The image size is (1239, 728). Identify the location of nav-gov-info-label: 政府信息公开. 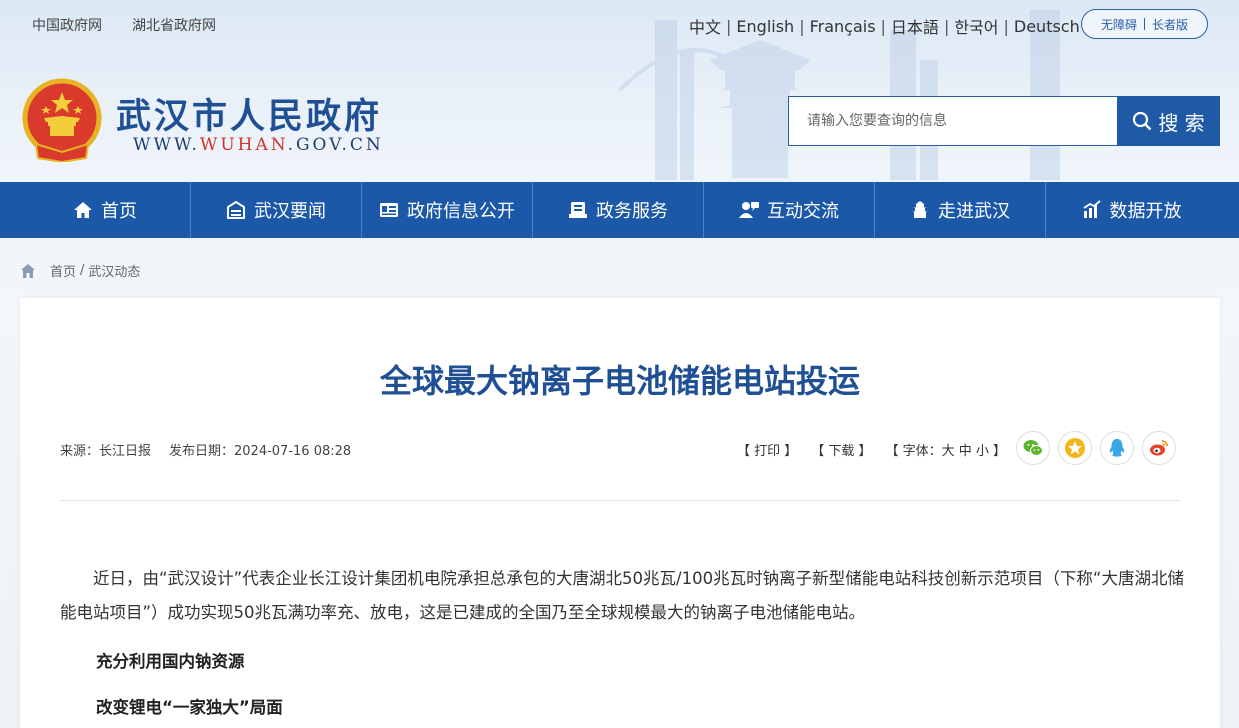
(461, 211).